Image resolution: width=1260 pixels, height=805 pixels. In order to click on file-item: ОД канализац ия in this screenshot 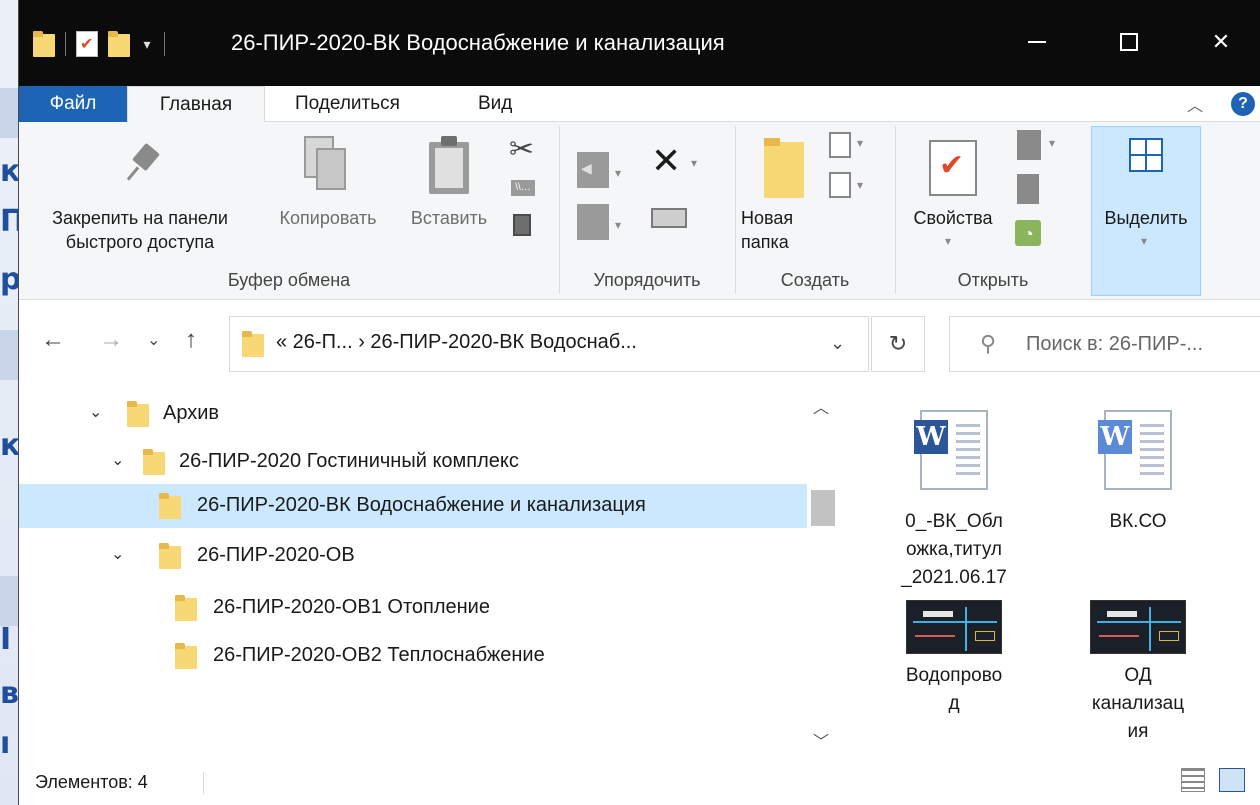, I will do `click(1138, 673)`.